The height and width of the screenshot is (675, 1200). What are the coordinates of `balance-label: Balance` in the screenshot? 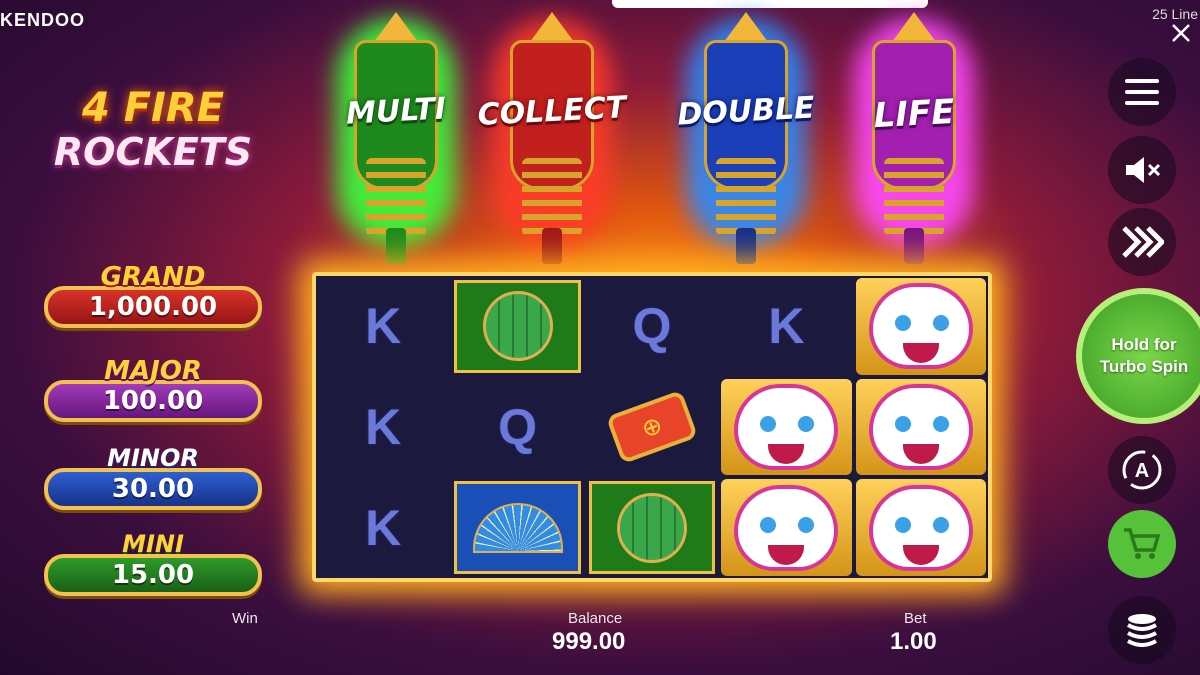 It's located at (595, 618).